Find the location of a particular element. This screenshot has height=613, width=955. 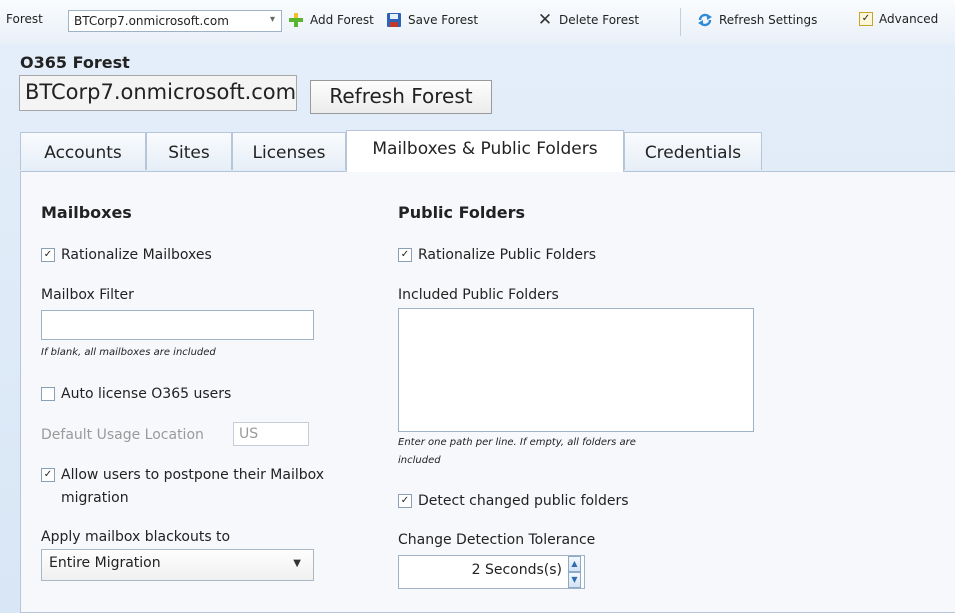

add-forest-label: Add Forest is located at coordinates (342, 20).